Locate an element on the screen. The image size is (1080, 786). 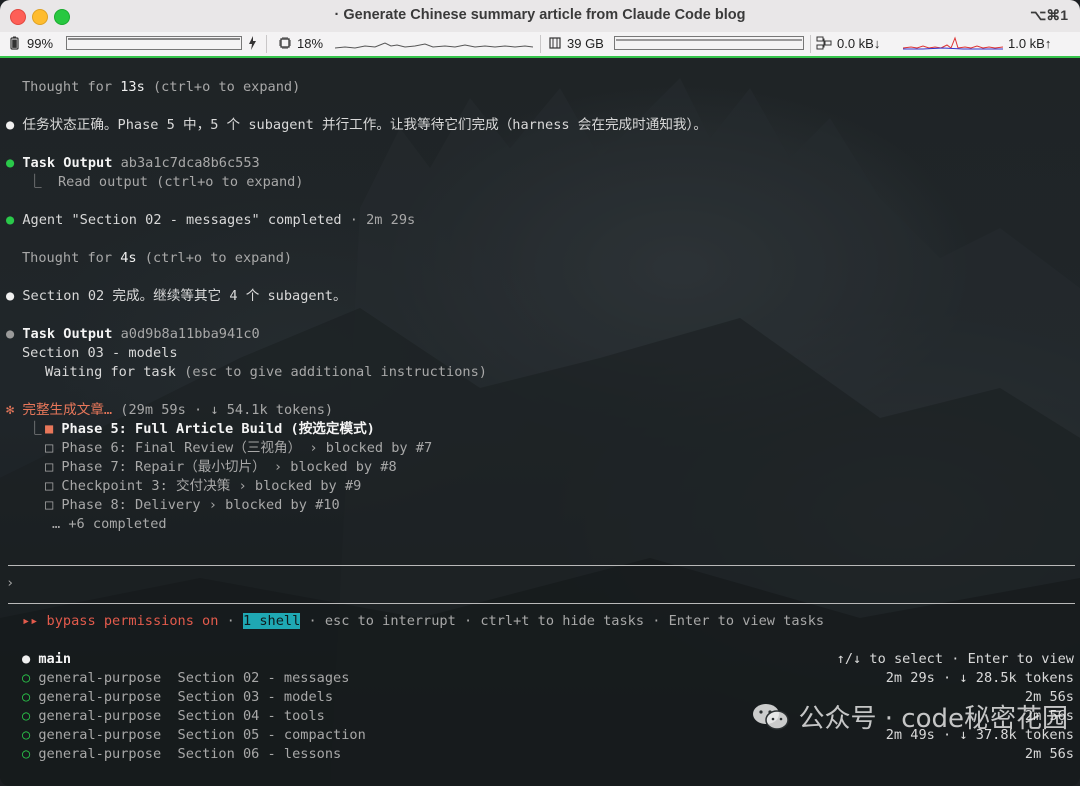
watermark-text: 公众号 · code秘密花园 is located at coordinates (933, 719).